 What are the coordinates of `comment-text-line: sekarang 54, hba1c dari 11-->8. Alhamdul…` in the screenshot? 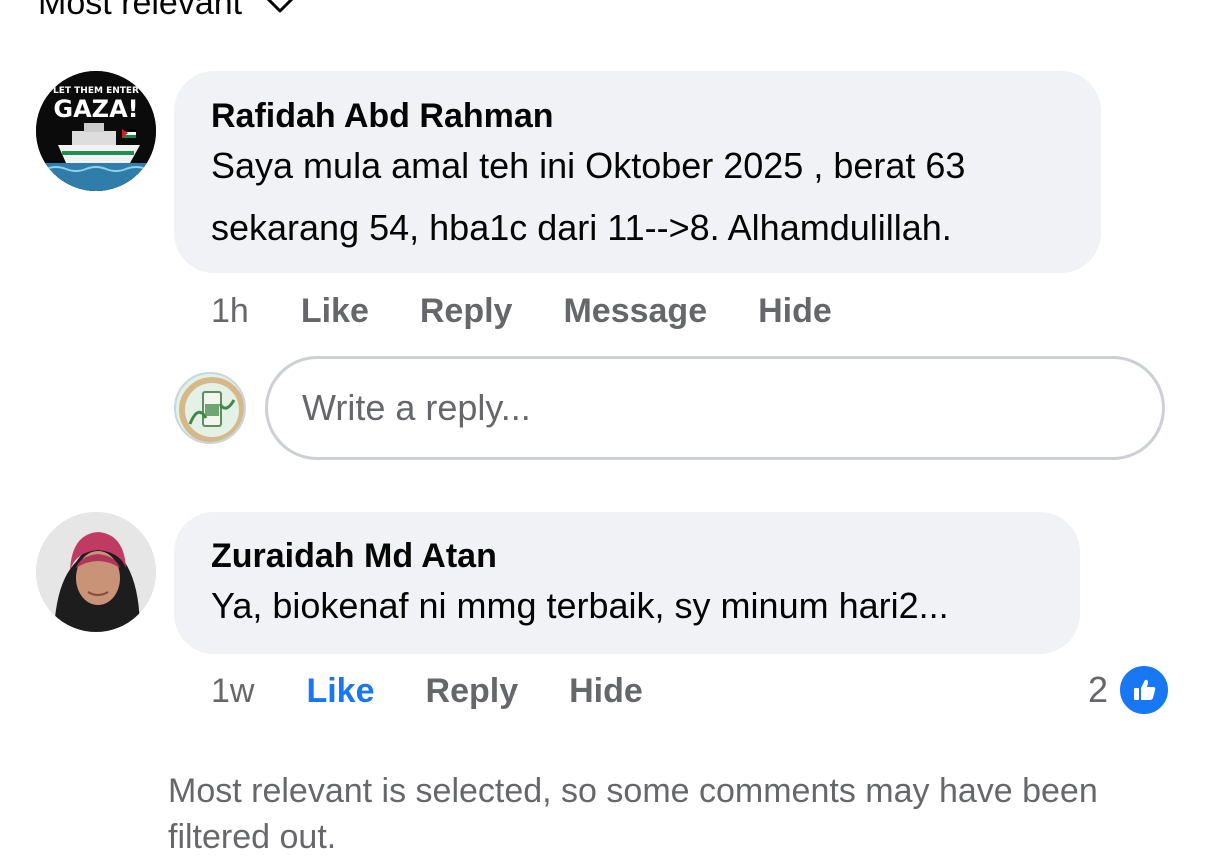 It's located at (581, 227).